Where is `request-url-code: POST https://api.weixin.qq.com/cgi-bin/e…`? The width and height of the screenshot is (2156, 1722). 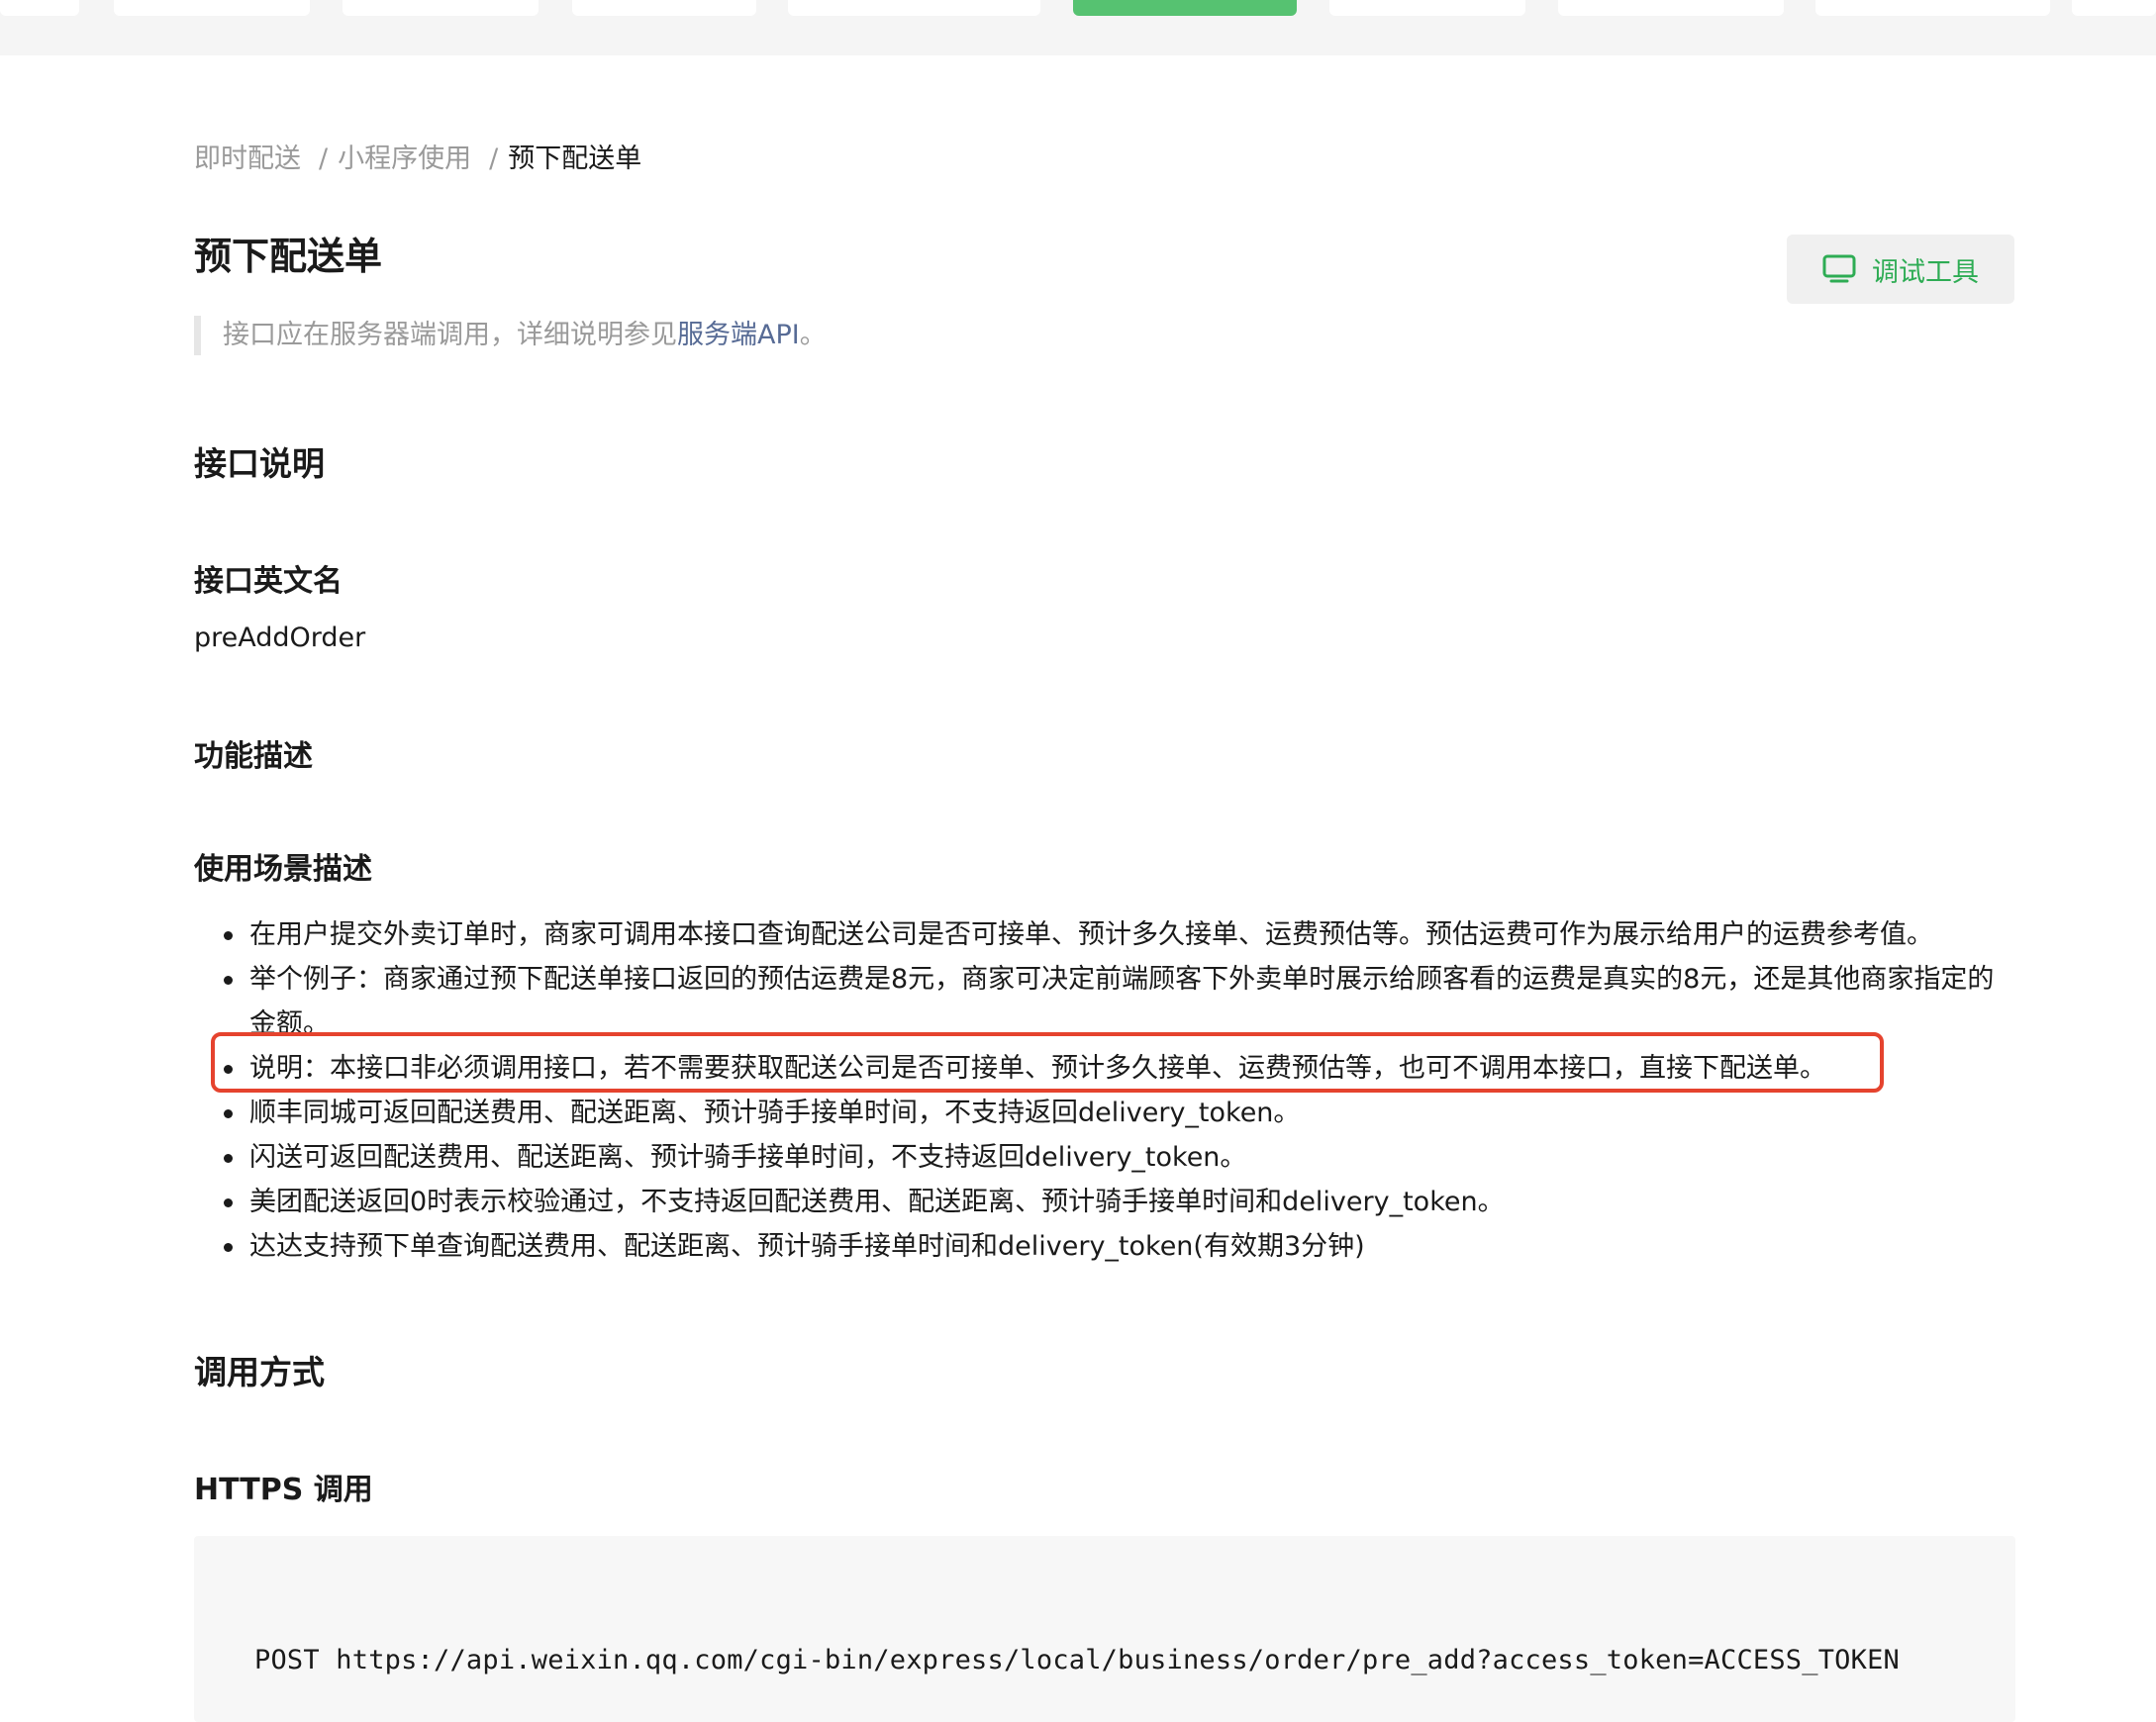
request-url-code: POST https://api.weixin.qq.com/cgi-bin/e… is located at coordinates (1077, 1660).